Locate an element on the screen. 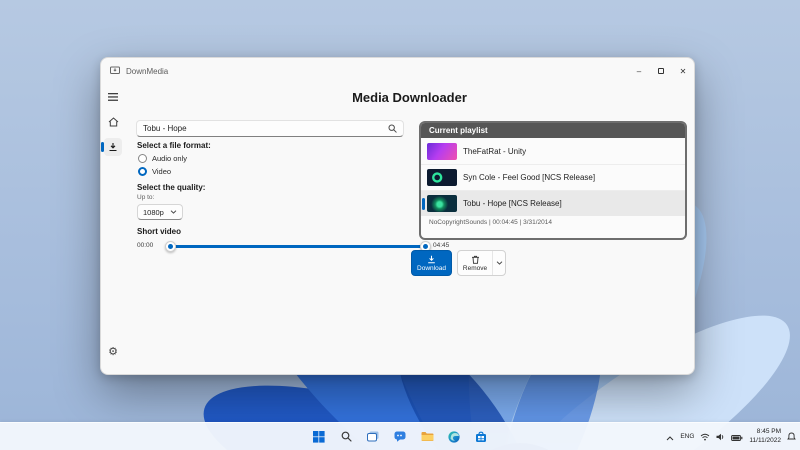  notification-bell-icon is located at coordinates (791, 435).